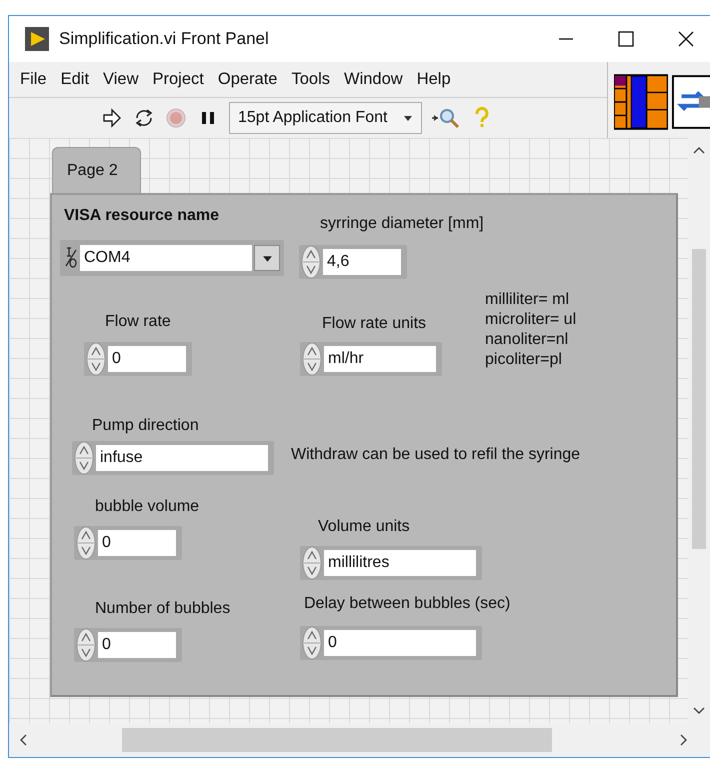 The image size is (710, 759). I want to click on control-label: Flow rate units, so click(374, 324).